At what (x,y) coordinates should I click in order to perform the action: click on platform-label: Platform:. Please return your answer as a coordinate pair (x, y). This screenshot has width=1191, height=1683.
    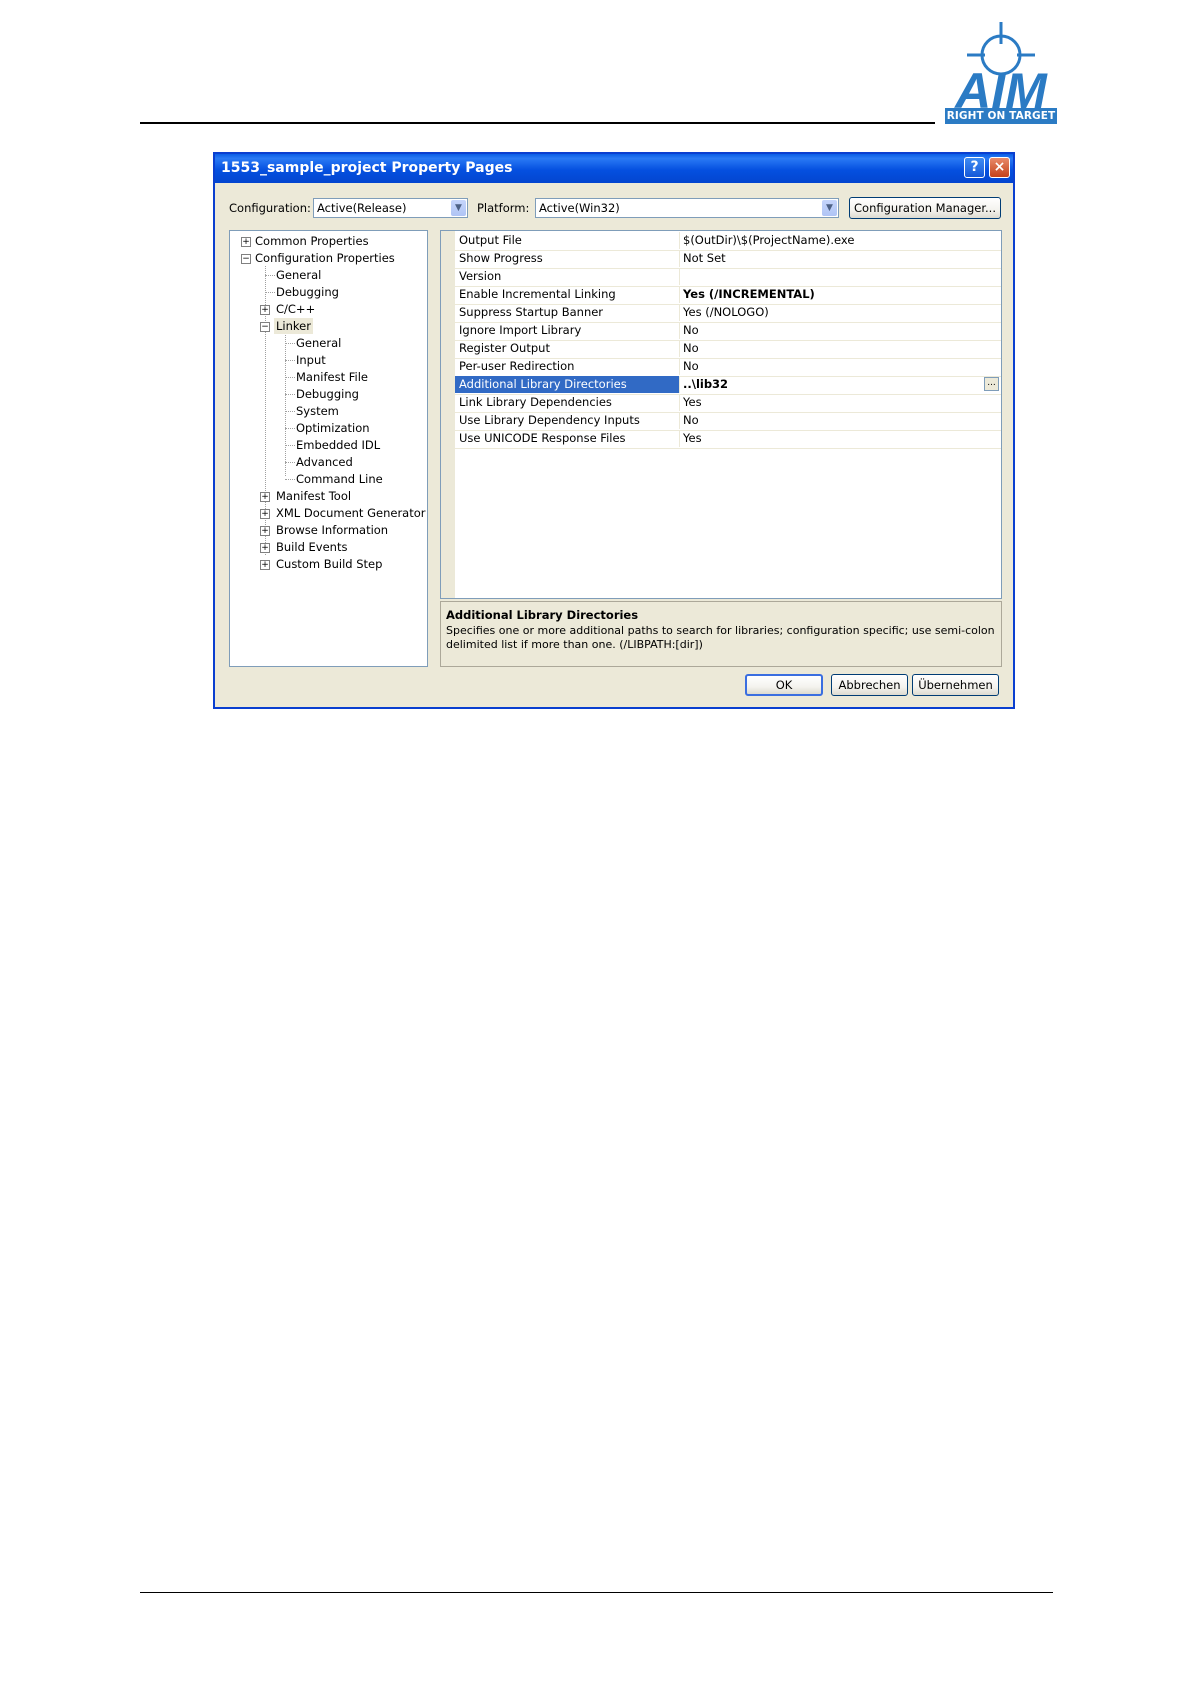
    Looking at the image, I should click on (503, 208).